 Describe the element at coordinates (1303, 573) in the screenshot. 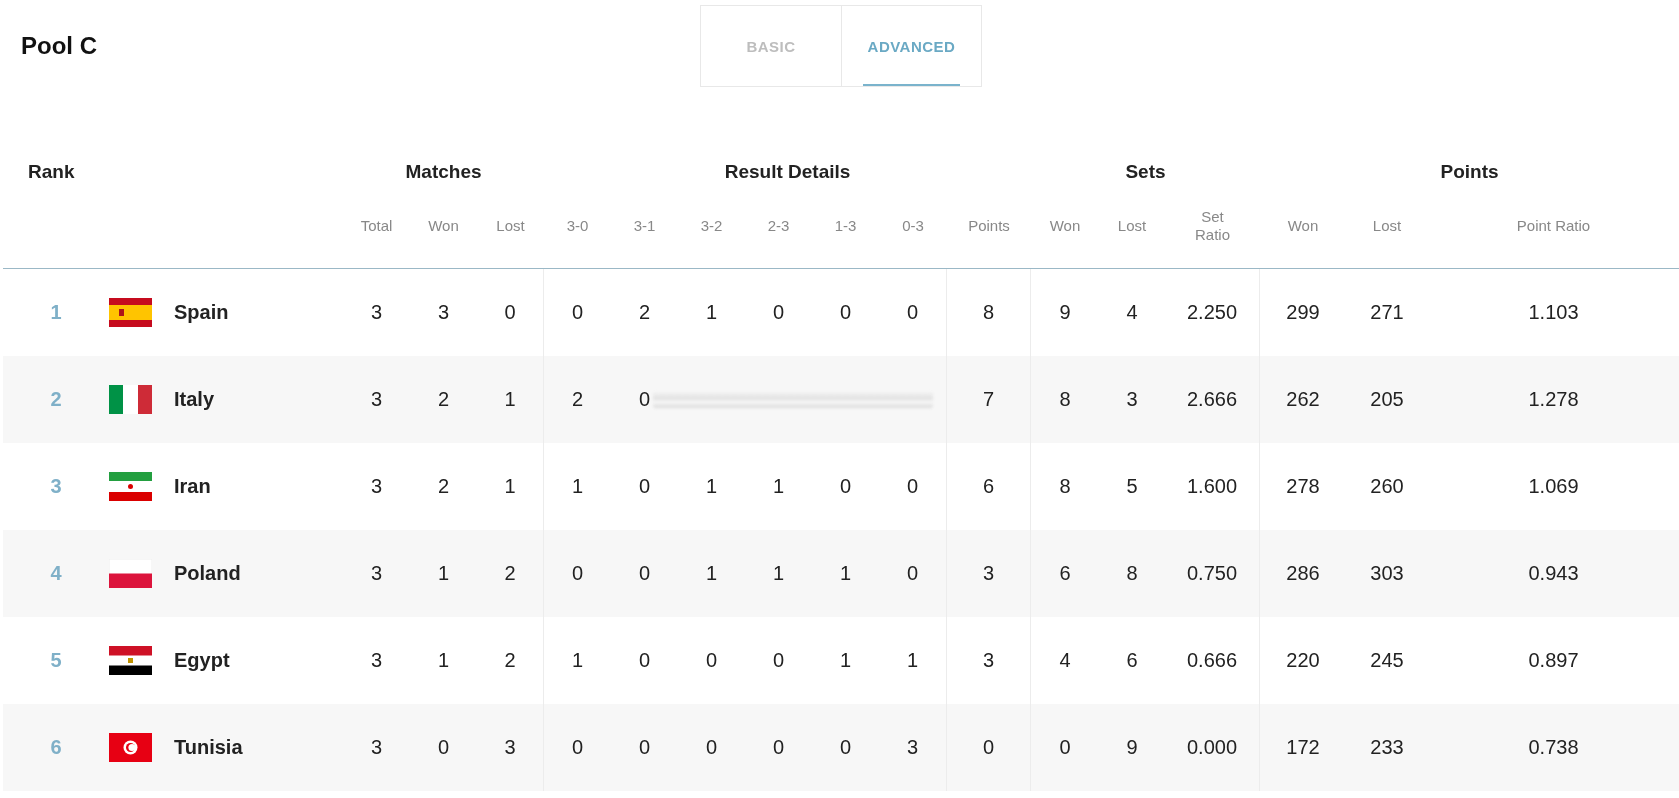

I see `table-cell: 286` at that location.